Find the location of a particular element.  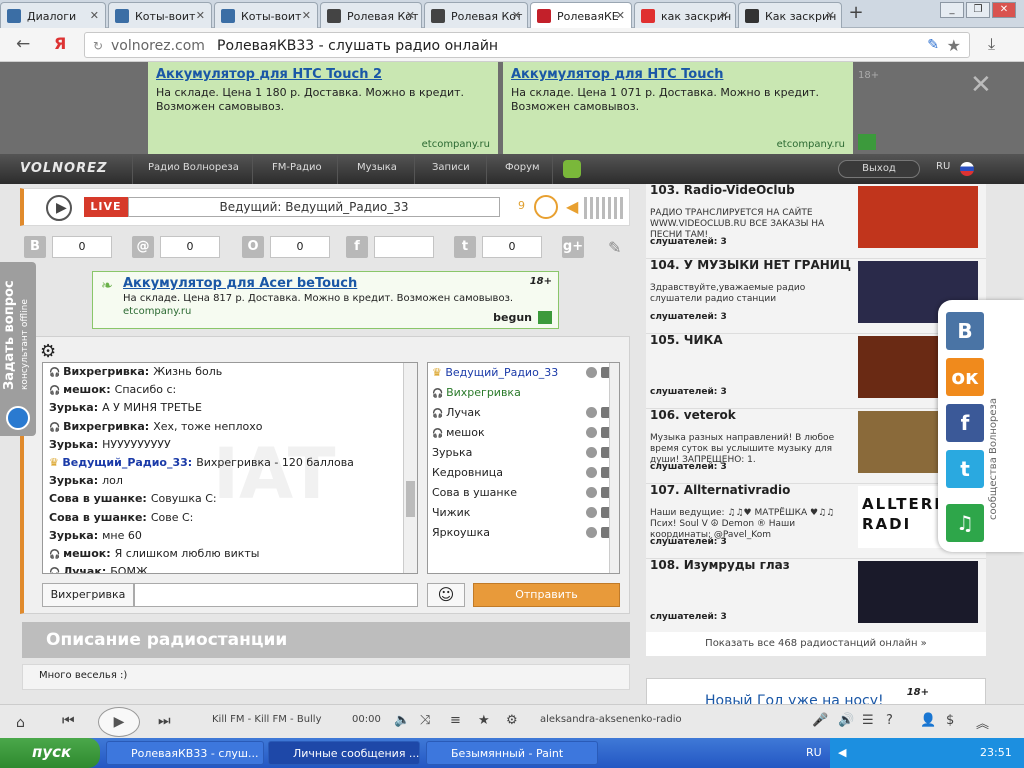

user-name: мешок is located at coordinates (465, 432).